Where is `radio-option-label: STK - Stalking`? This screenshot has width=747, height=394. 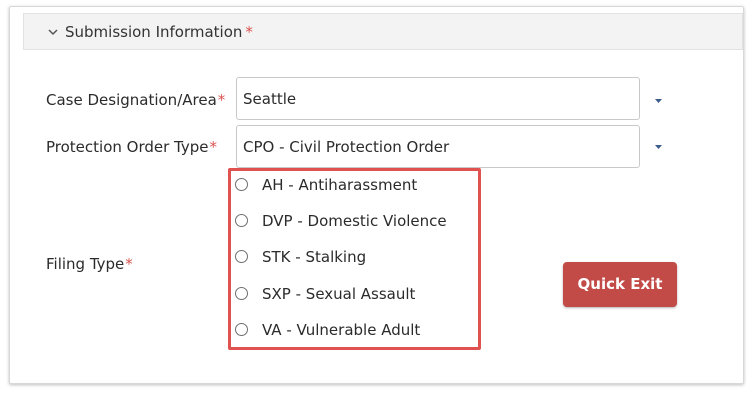
radio-option-label: STK - Stalking is located at coordinates (314, 257).